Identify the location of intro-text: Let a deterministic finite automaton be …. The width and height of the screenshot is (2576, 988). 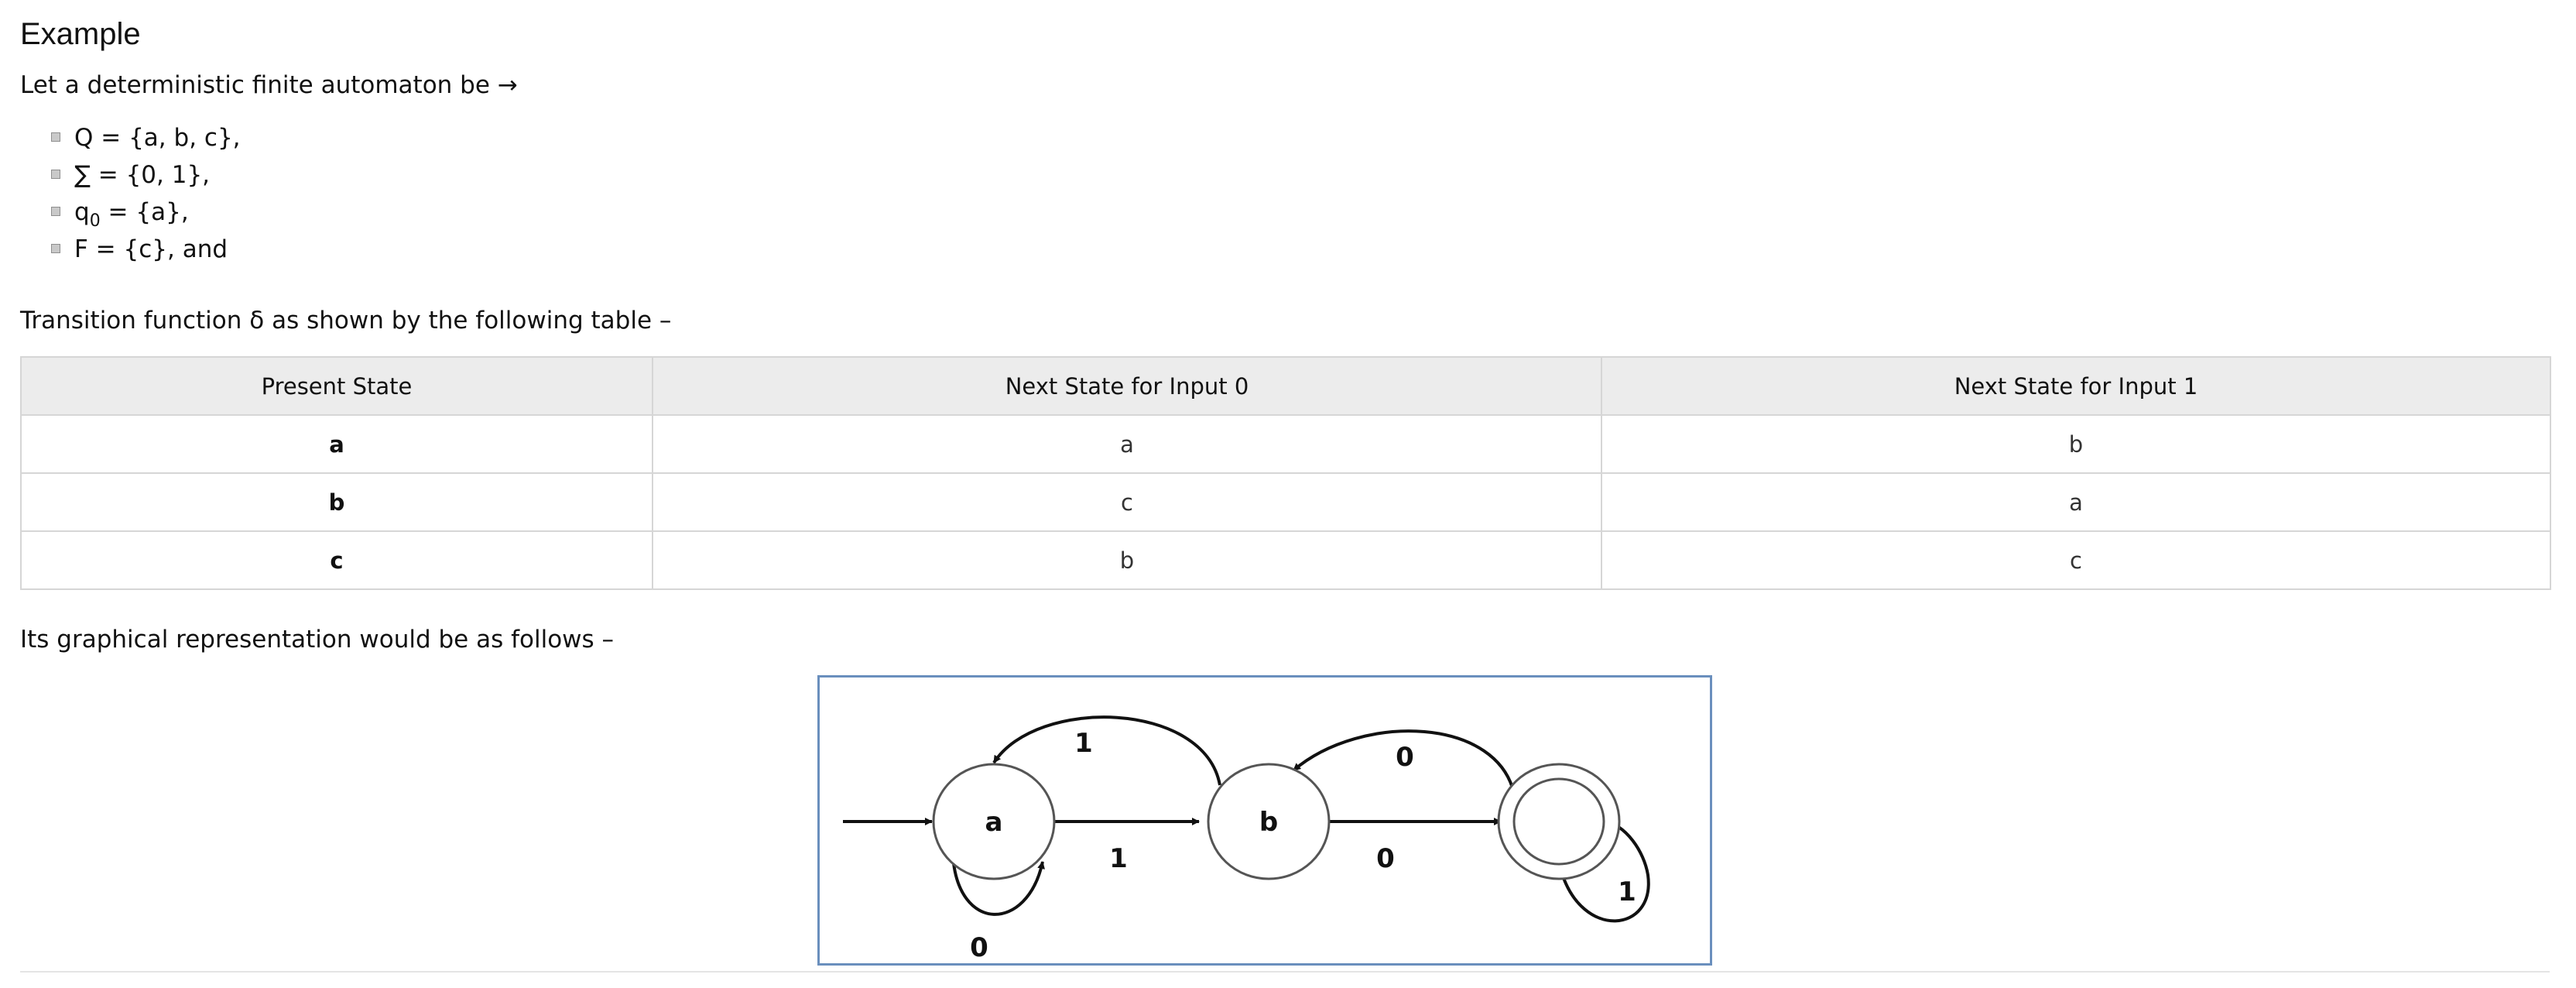
(269, 85).